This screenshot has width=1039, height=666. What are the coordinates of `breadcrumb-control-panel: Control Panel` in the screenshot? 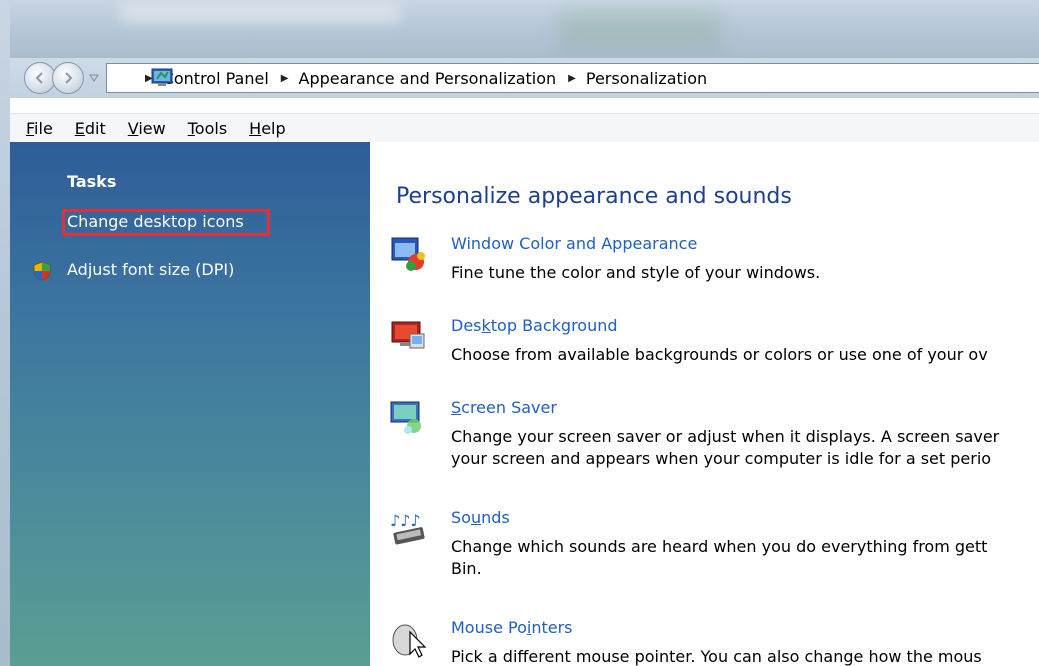 It's located at (216, 78).